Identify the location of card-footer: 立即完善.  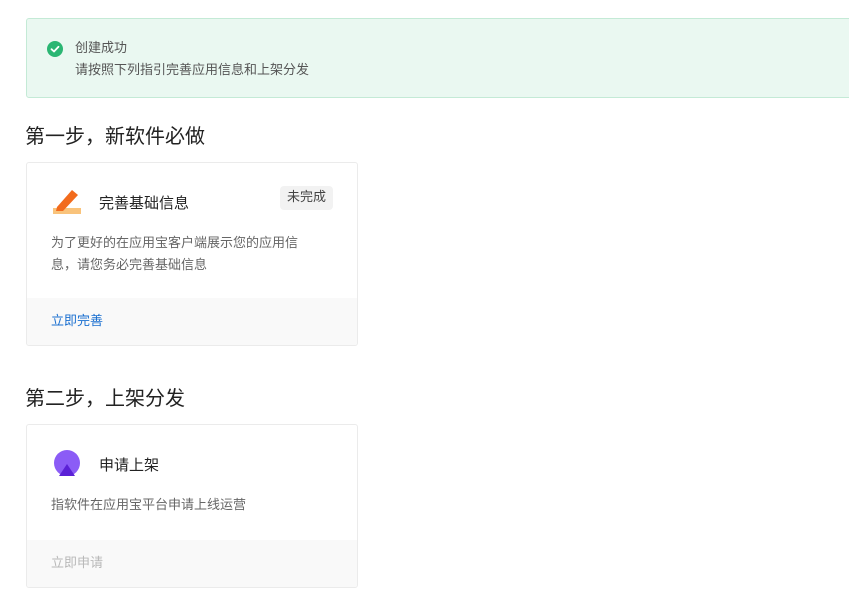
(192, 321).